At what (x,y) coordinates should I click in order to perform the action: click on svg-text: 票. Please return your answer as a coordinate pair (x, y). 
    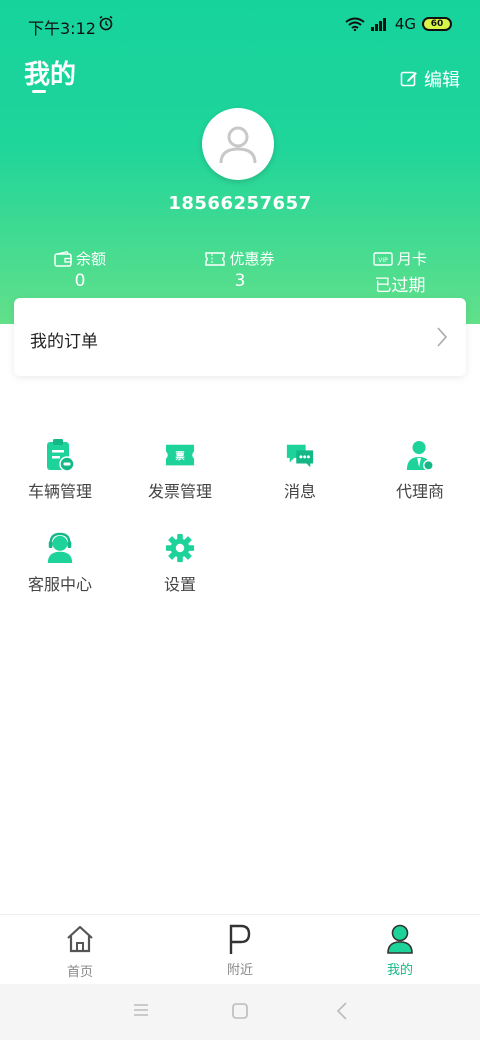
    Looking at the image, I should click on (180, 456).